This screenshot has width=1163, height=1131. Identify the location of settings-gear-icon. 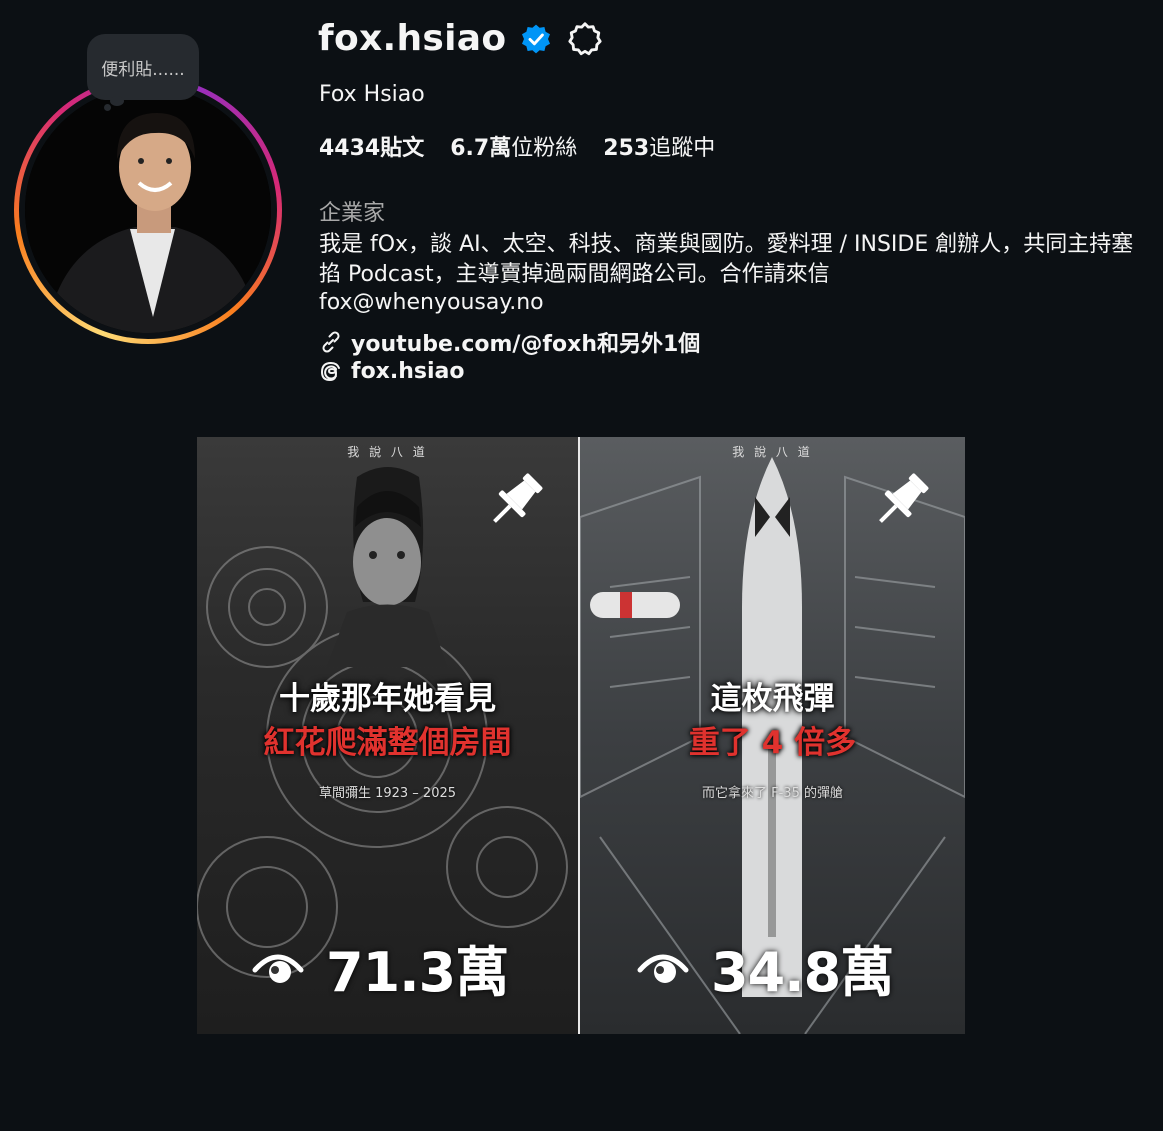
(585, 39).